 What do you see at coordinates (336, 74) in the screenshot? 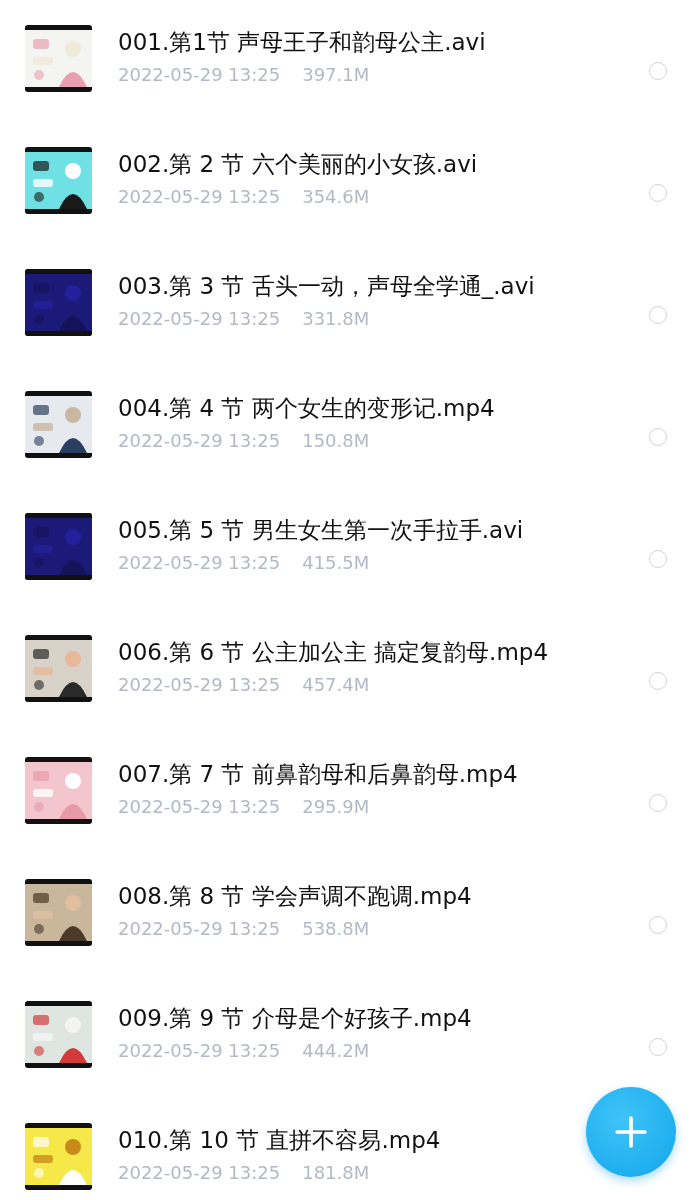
I see `file-size: 397.1M` at bounding box center [336, 74].